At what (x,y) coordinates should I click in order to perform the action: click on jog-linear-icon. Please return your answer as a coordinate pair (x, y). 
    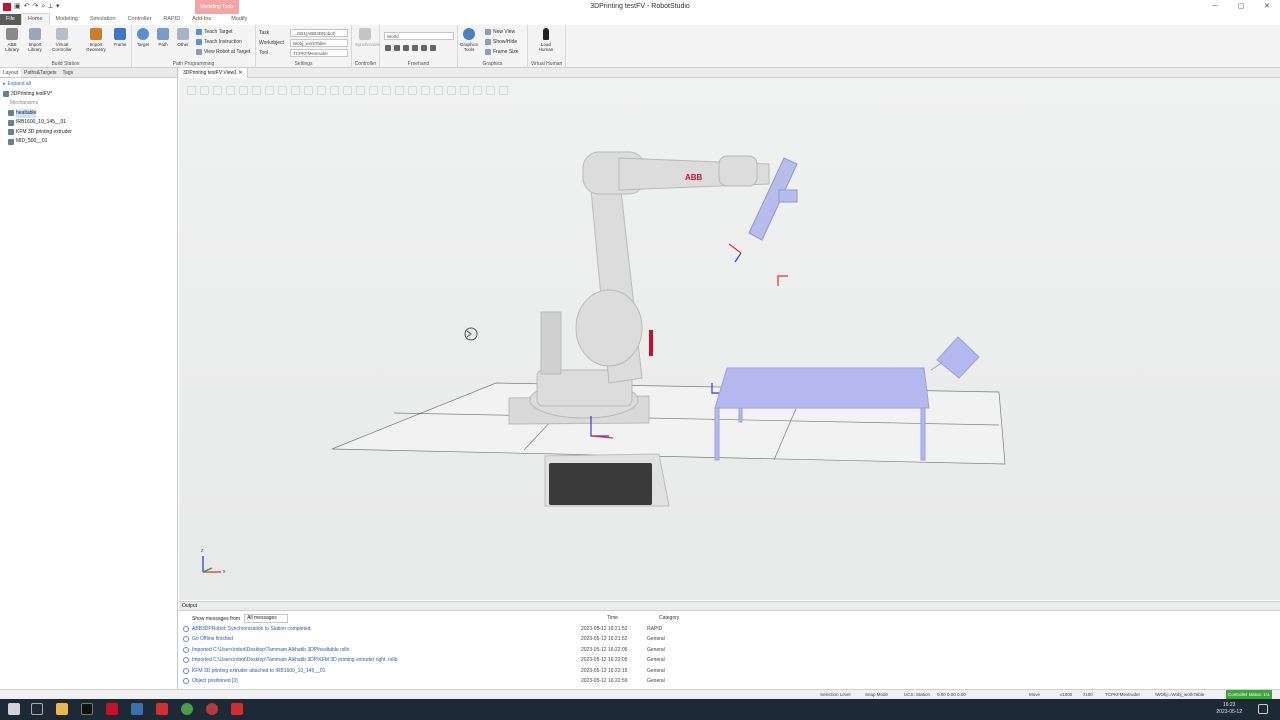
    Looking at the image, I should click on (415, 48).